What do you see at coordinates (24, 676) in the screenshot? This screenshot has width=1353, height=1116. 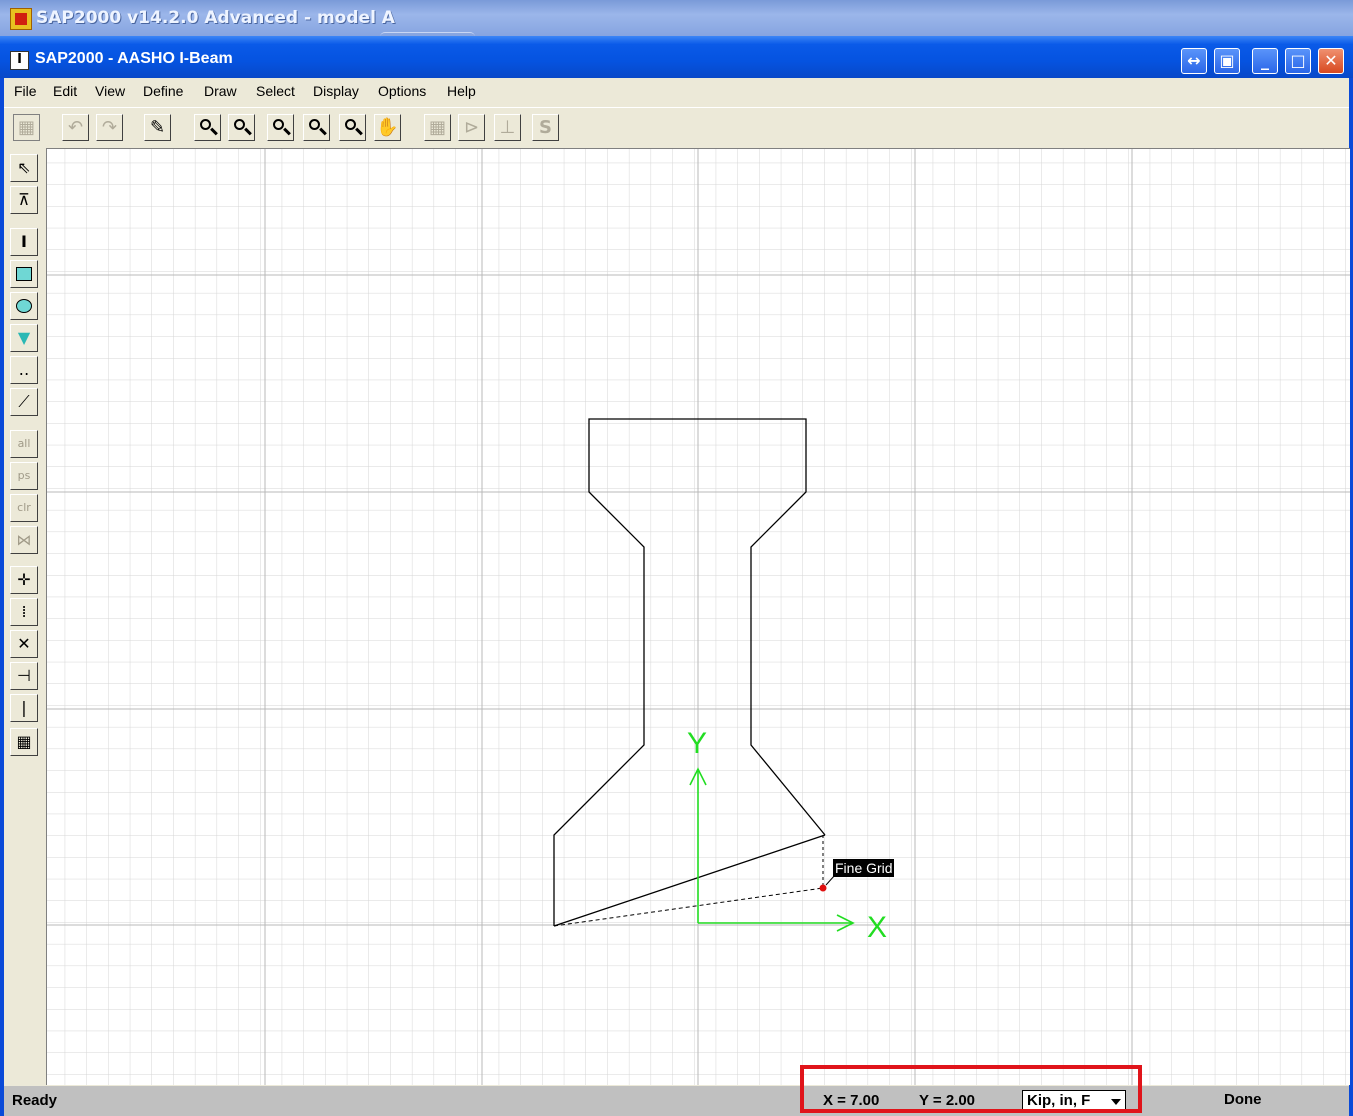 I see `snap-perpendicular-icon: ⊣` at bounding box center [24, 676].